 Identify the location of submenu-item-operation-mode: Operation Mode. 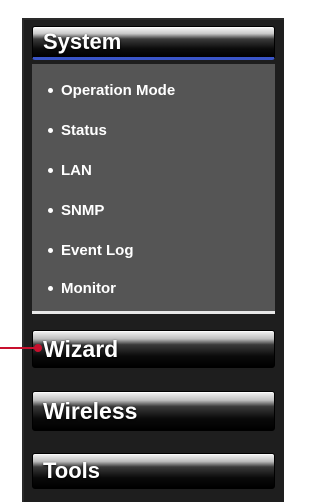
(111, 90).